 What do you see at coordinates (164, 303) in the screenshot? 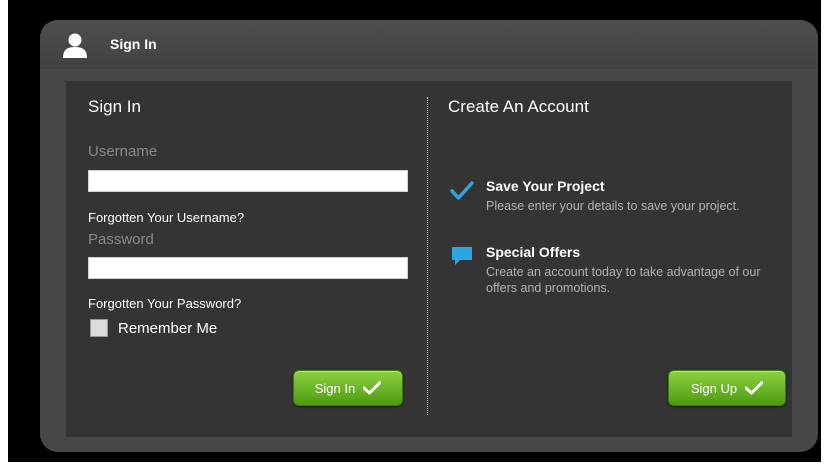
I see `forgot-password-link: Forgotten Your Password?` at bounding box center [164, 303].